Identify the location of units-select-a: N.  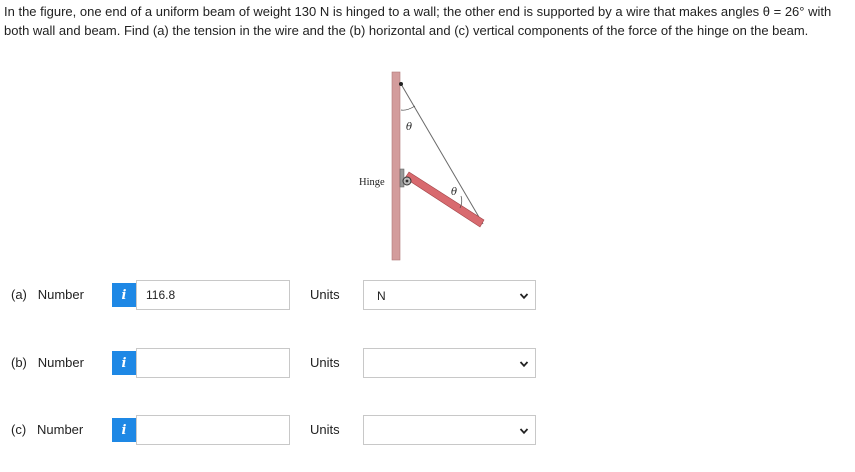
(449, 295).